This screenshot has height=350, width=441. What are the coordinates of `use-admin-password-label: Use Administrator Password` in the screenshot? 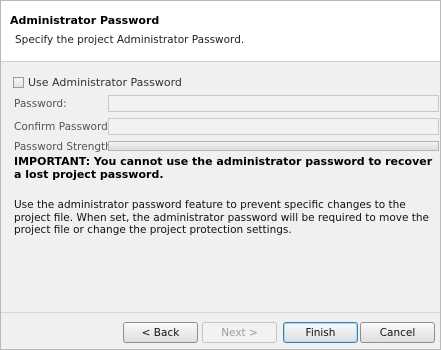 It's located at (105, 82).